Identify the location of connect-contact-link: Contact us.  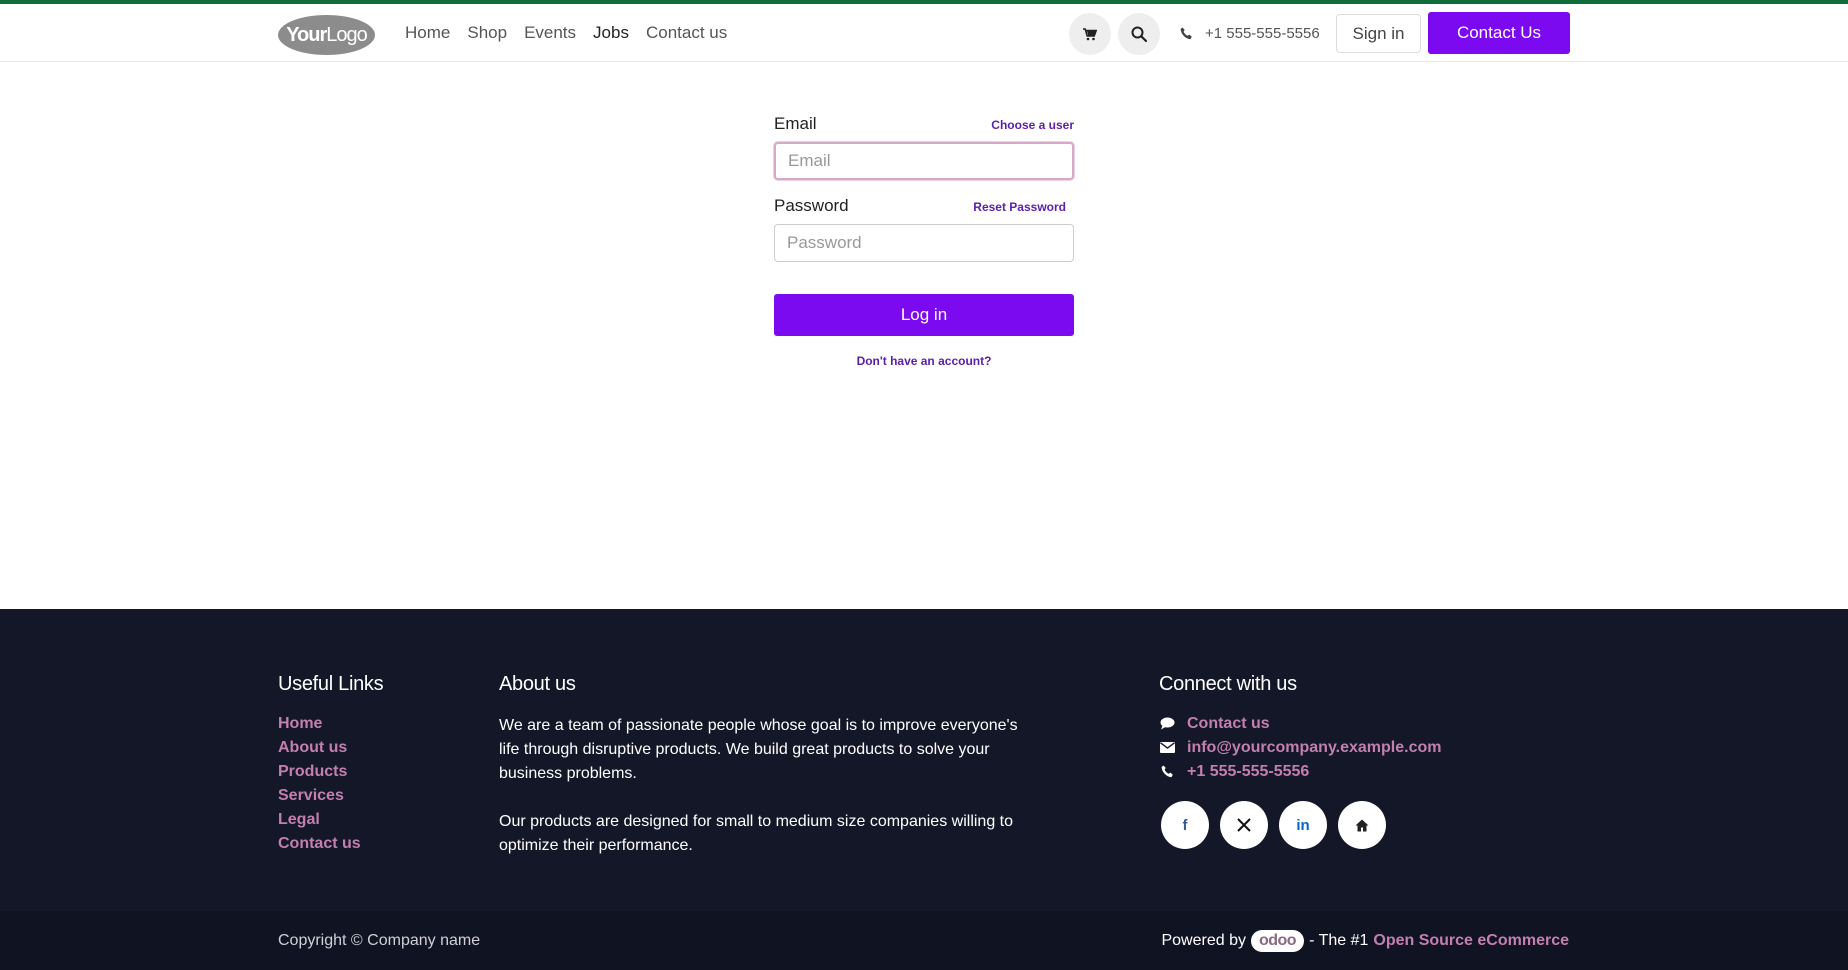
(1228, 723).